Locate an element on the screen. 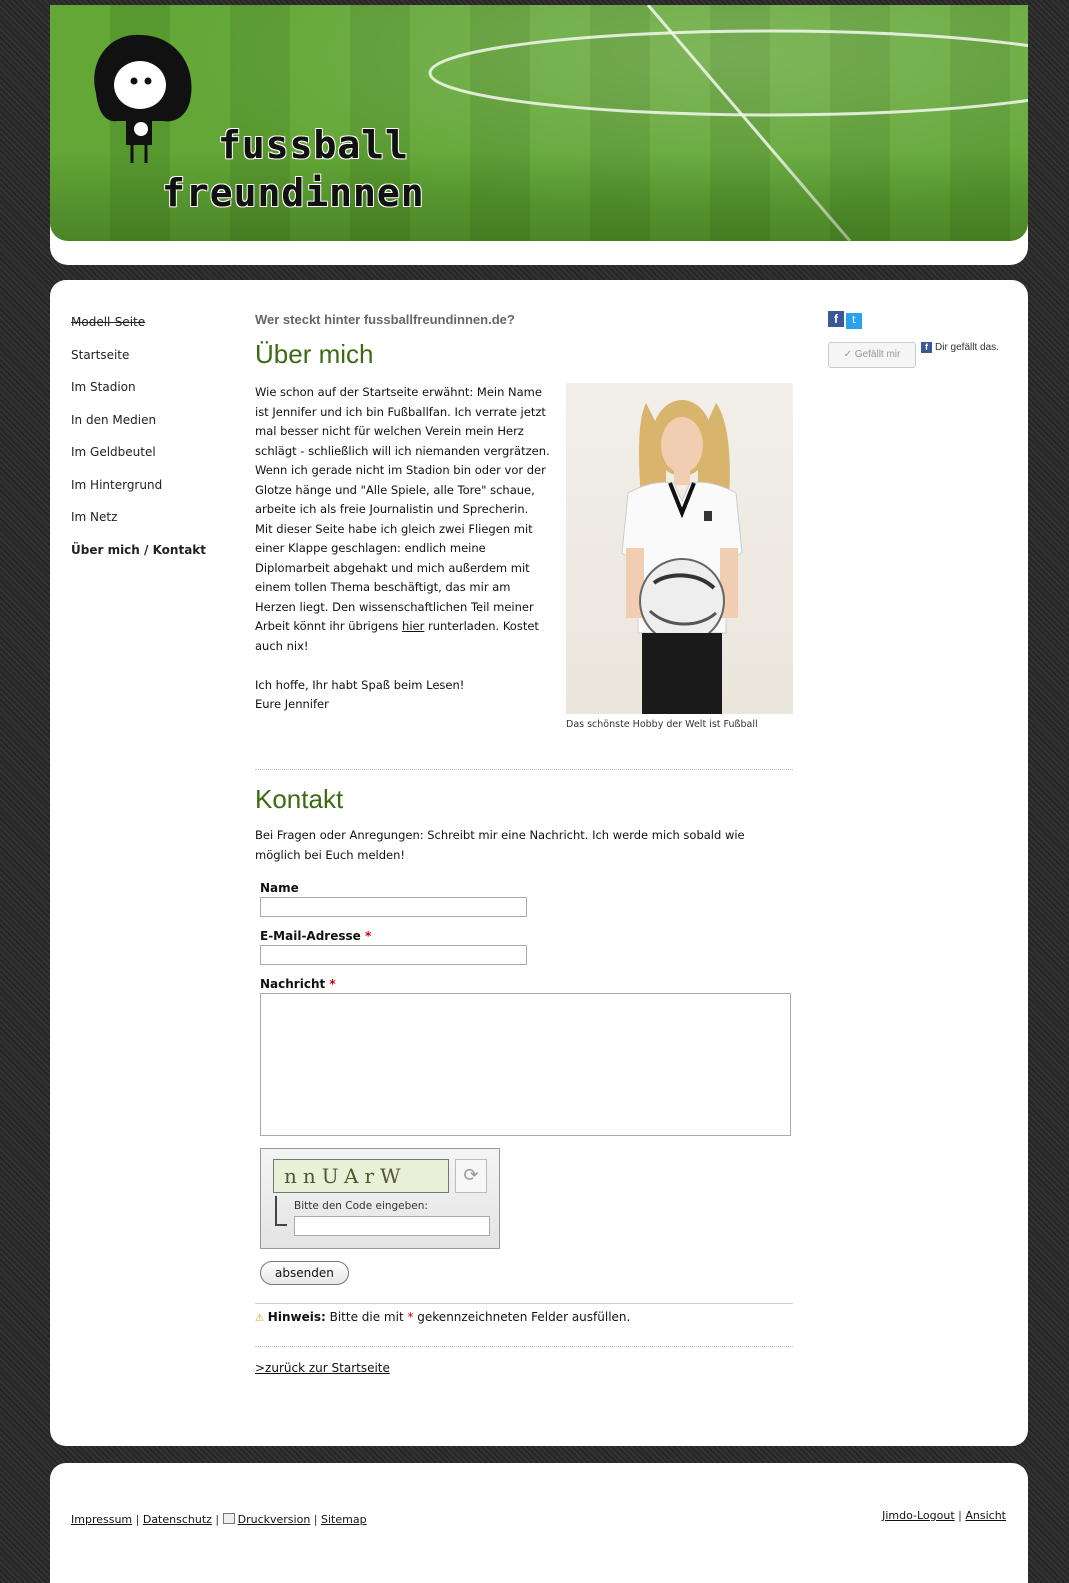 This screenshot has width=1069, height=1583. submit-button: absenden is located at coordinates (304, 1273).